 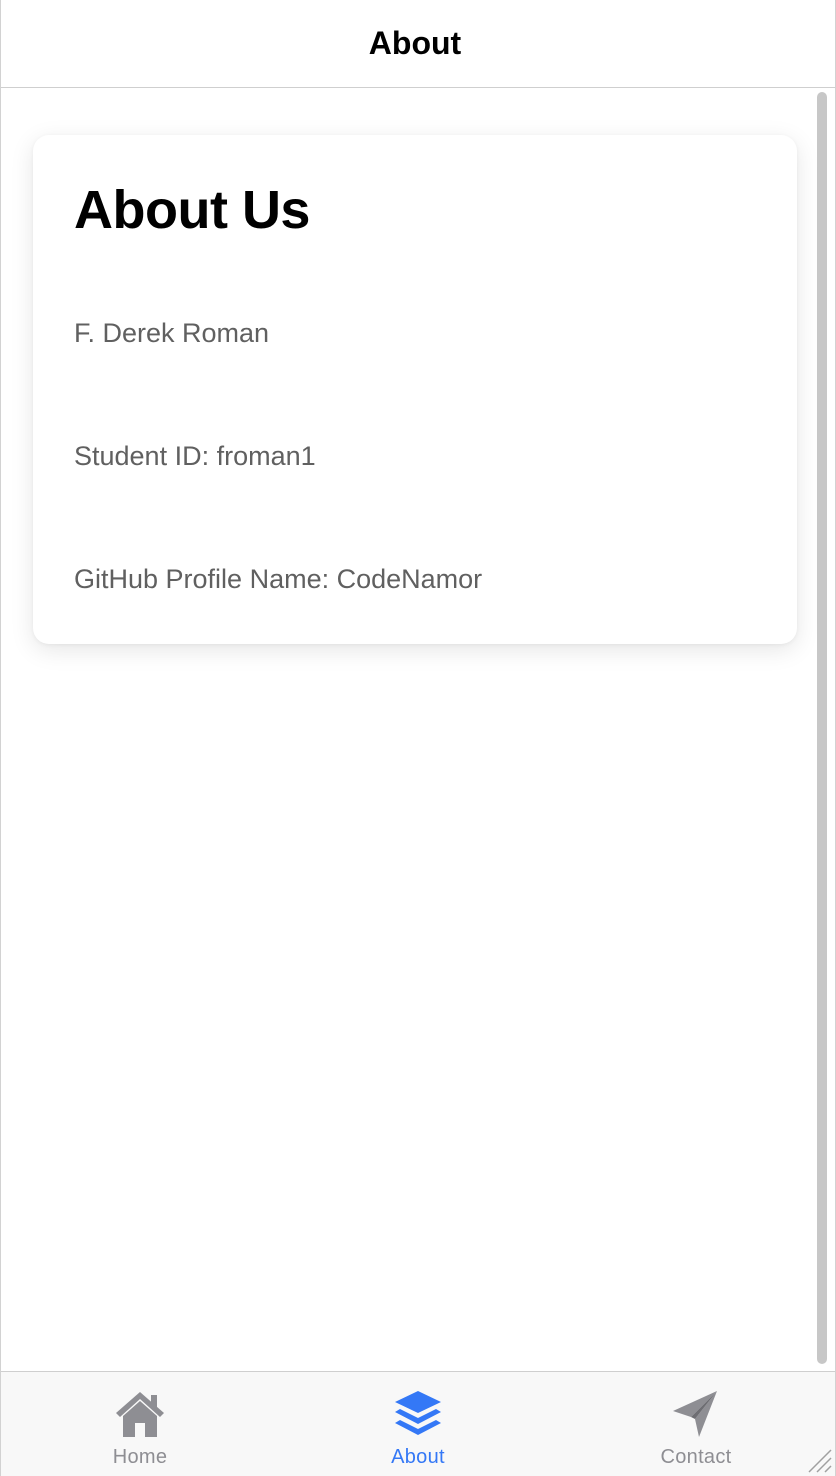 I want to click on resize-grip-icon, so click(x=819, y=1460).